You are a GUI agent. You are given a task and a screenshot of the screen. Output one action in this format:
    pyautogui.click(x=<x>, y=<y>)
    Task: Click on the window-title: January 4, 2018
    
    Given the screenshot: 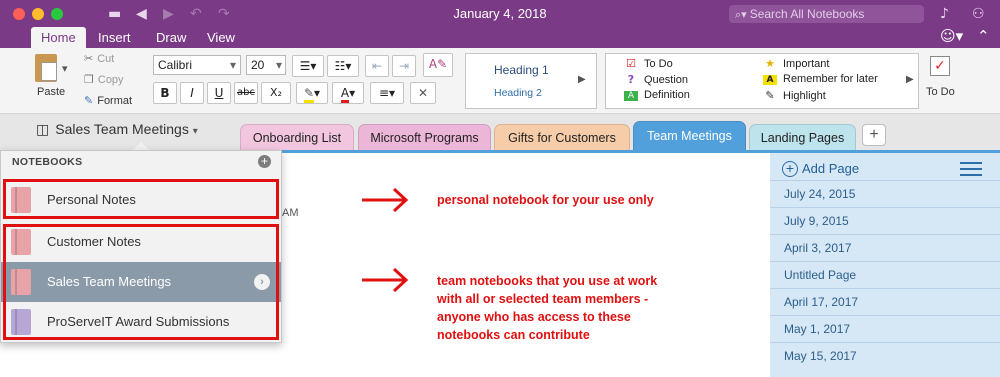 What is the action you would take?
    pyautogui.click(x=500, y=13)
    